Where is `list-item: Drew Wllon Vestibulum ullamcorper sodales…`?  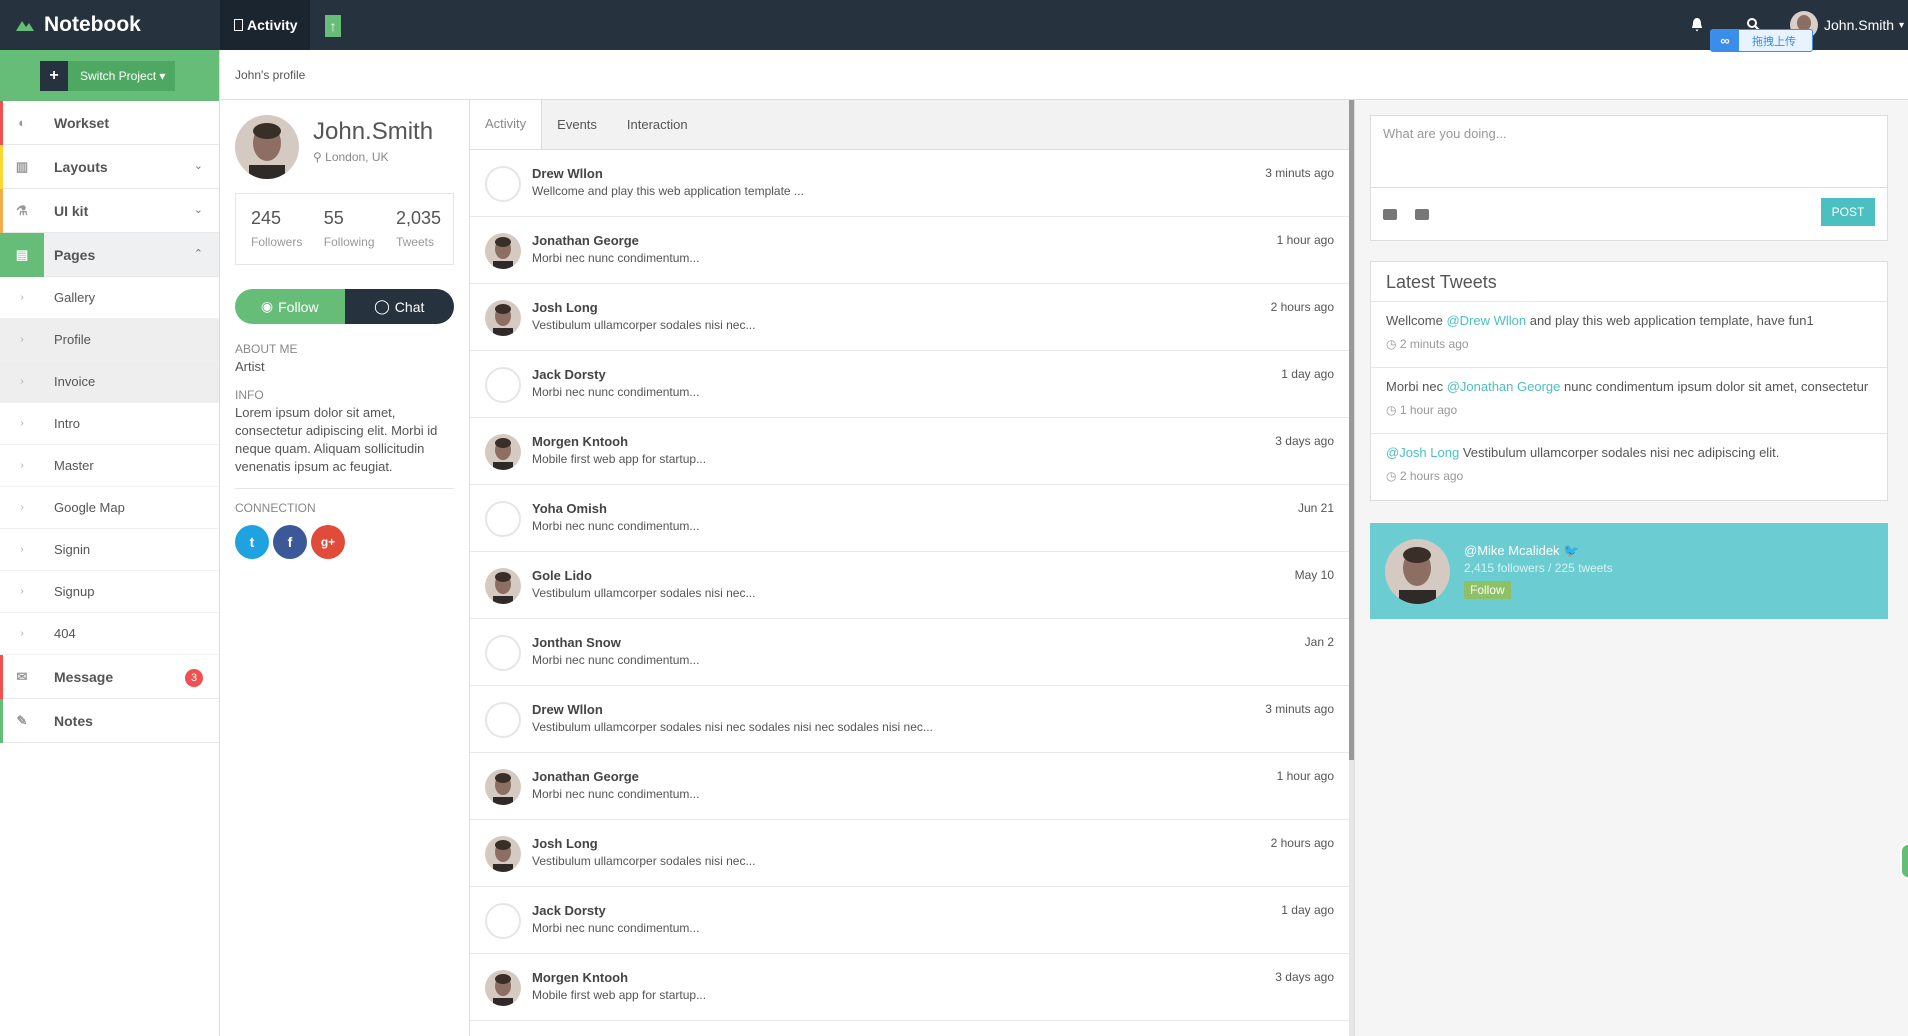
list-item: Drew Wllon Vestibulum ullamcorper sodales… is located at coordinates (909, 719).